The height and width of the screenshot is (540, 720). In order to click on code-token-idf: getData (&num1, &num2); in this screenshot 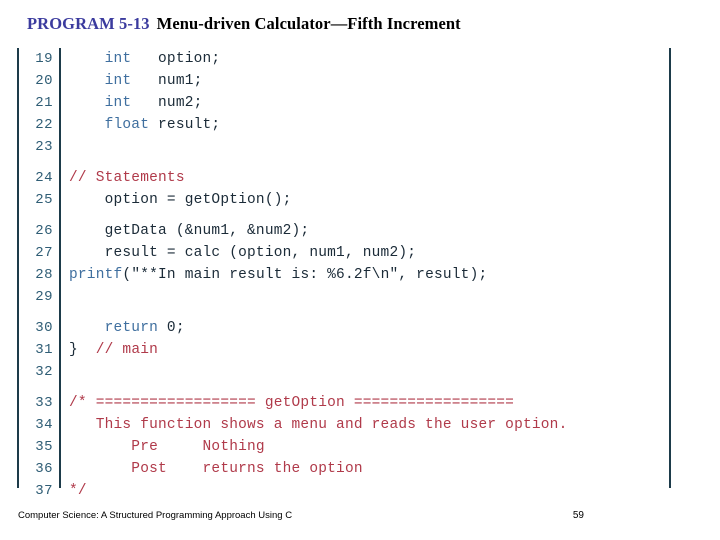, I will do `click(189, 231)`.